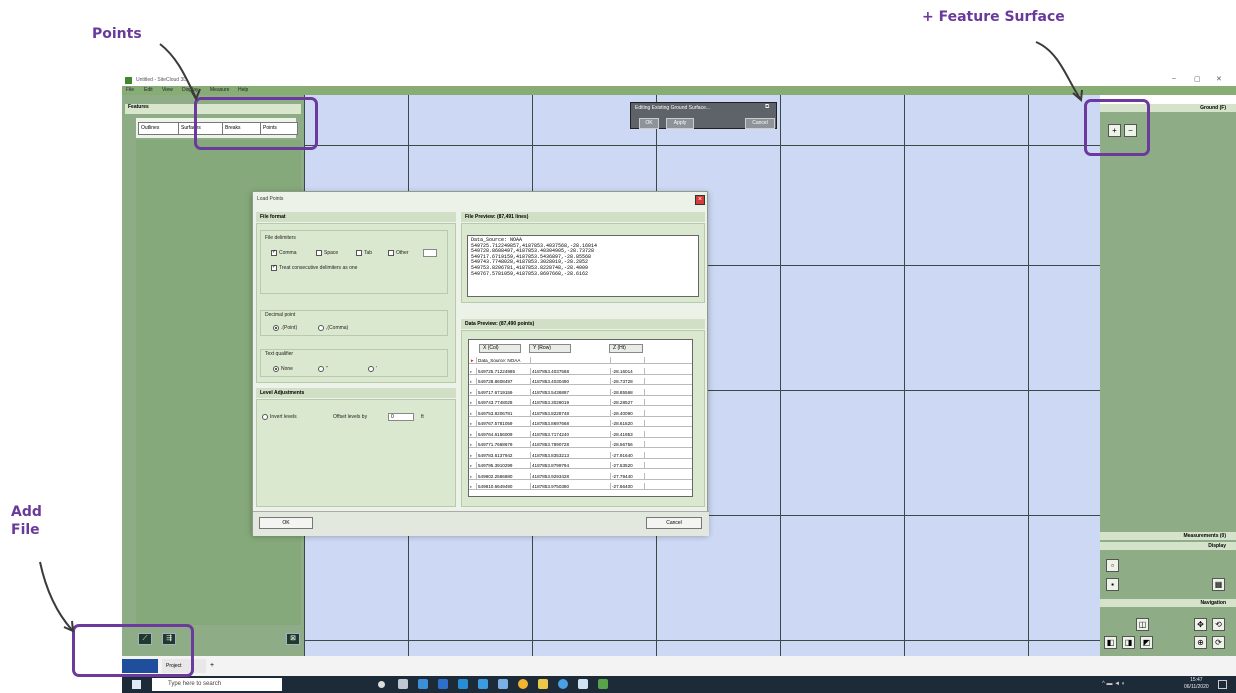 The width and height of the screenshot is (1236, 693). I want to click on feature-surface-arrow, so click(1058, 70).